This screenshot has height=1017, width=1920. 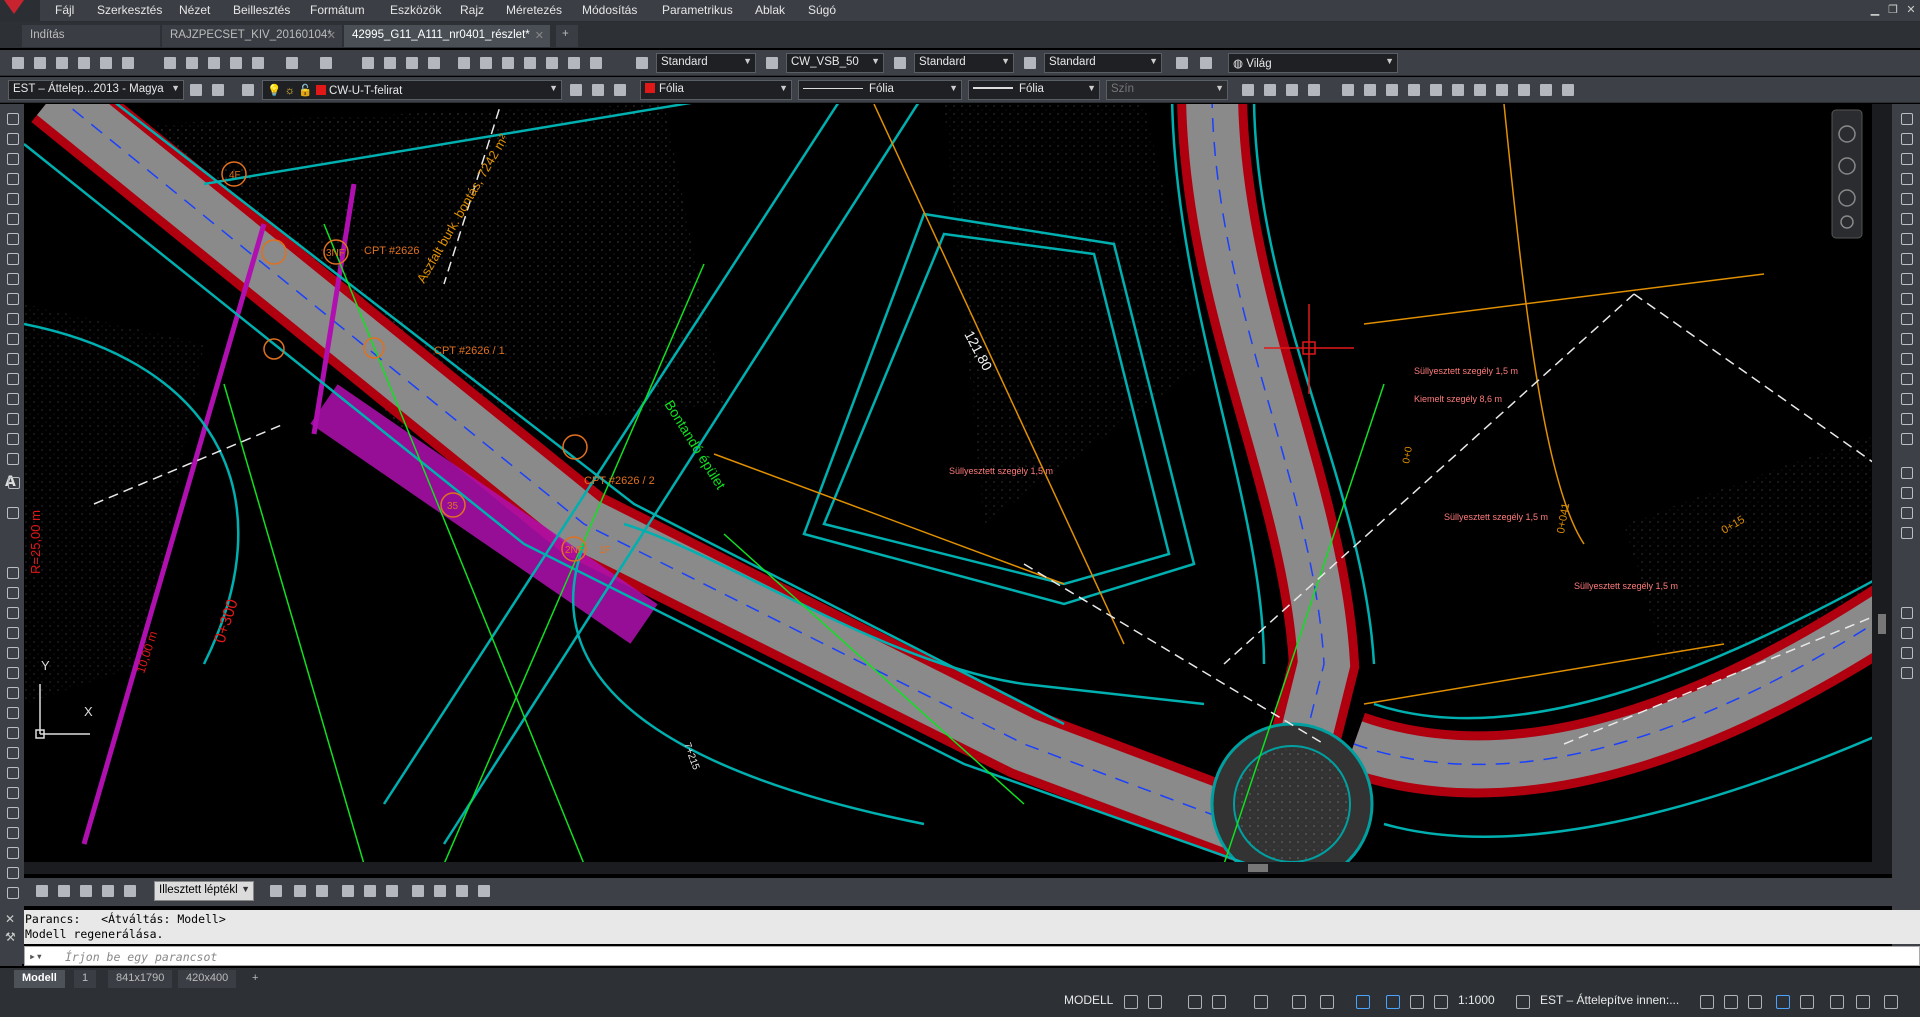 I want to click on grid-icon, so click(x=1131, y=1002).